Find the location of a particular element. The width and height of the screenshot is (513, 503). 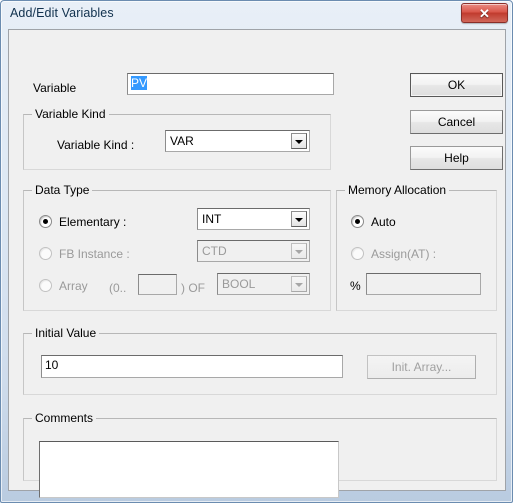

initial-value-input: 10 is located at coordinates (192, 366).